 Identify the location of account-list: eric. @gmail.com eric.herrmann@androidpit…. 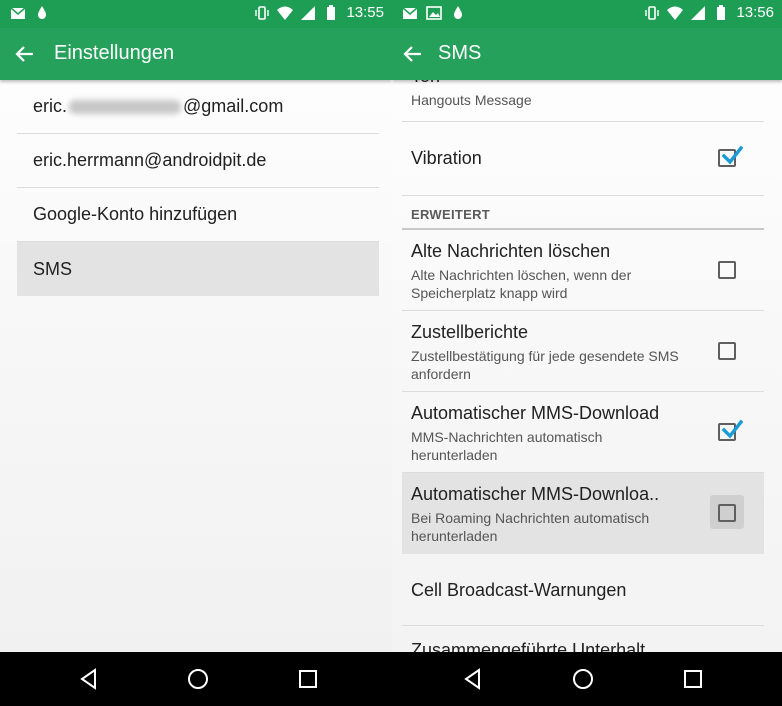
(198, 188).